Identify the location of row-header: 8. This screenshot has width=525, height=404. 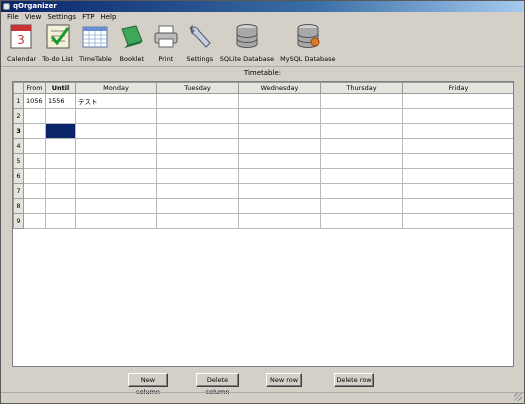
(18, 206).